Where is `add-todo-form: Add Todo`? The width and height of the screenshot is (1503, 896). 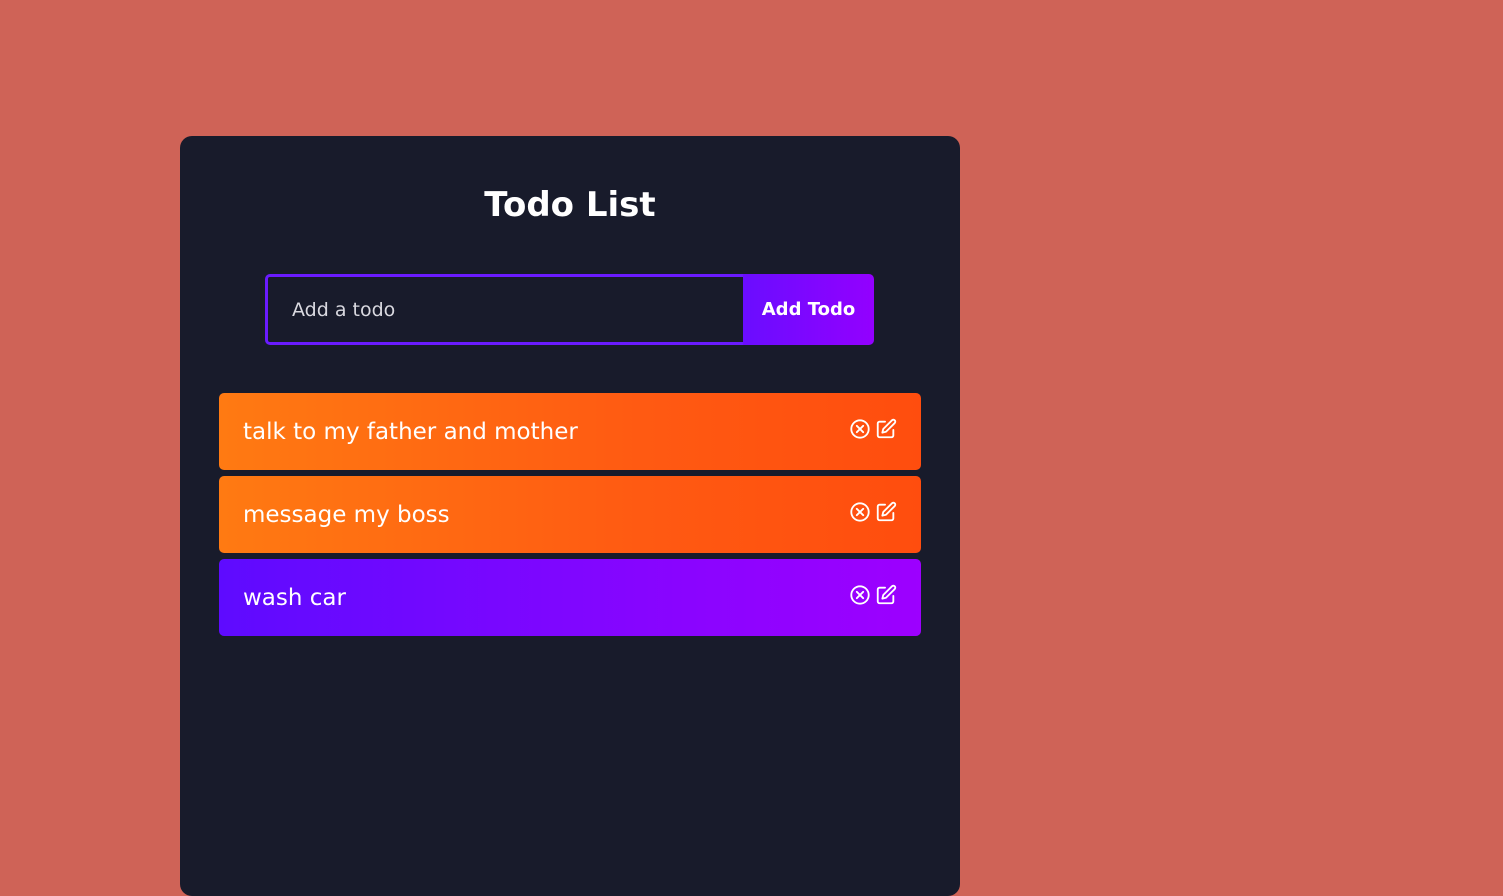
add-todo-form: Add Todo is located at coordinates (569, 309).